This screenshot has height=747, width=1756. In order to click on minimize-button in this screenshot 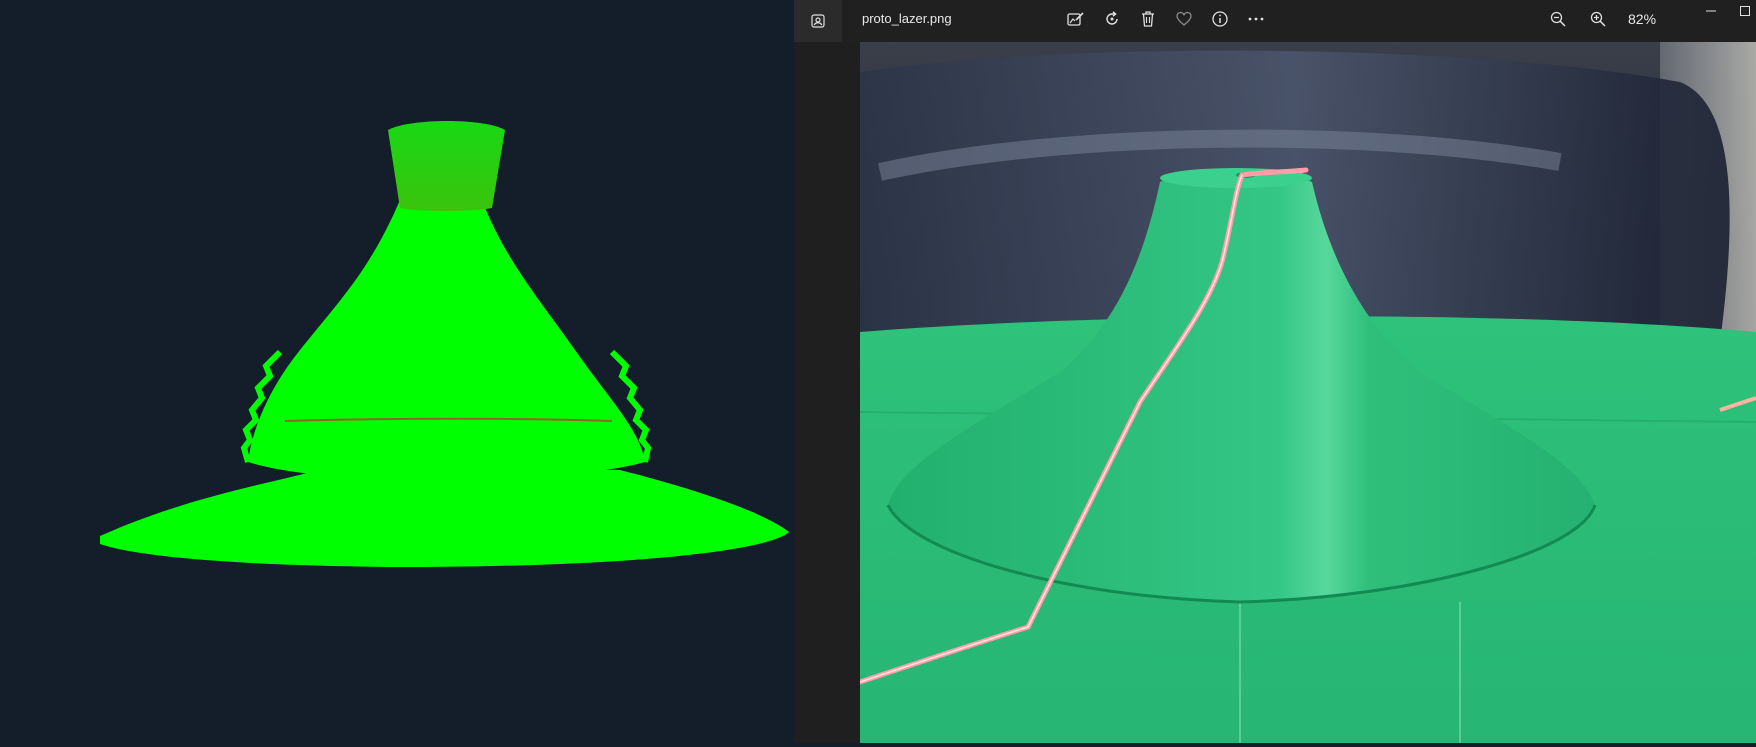, I will do `click(1711, 11)`.